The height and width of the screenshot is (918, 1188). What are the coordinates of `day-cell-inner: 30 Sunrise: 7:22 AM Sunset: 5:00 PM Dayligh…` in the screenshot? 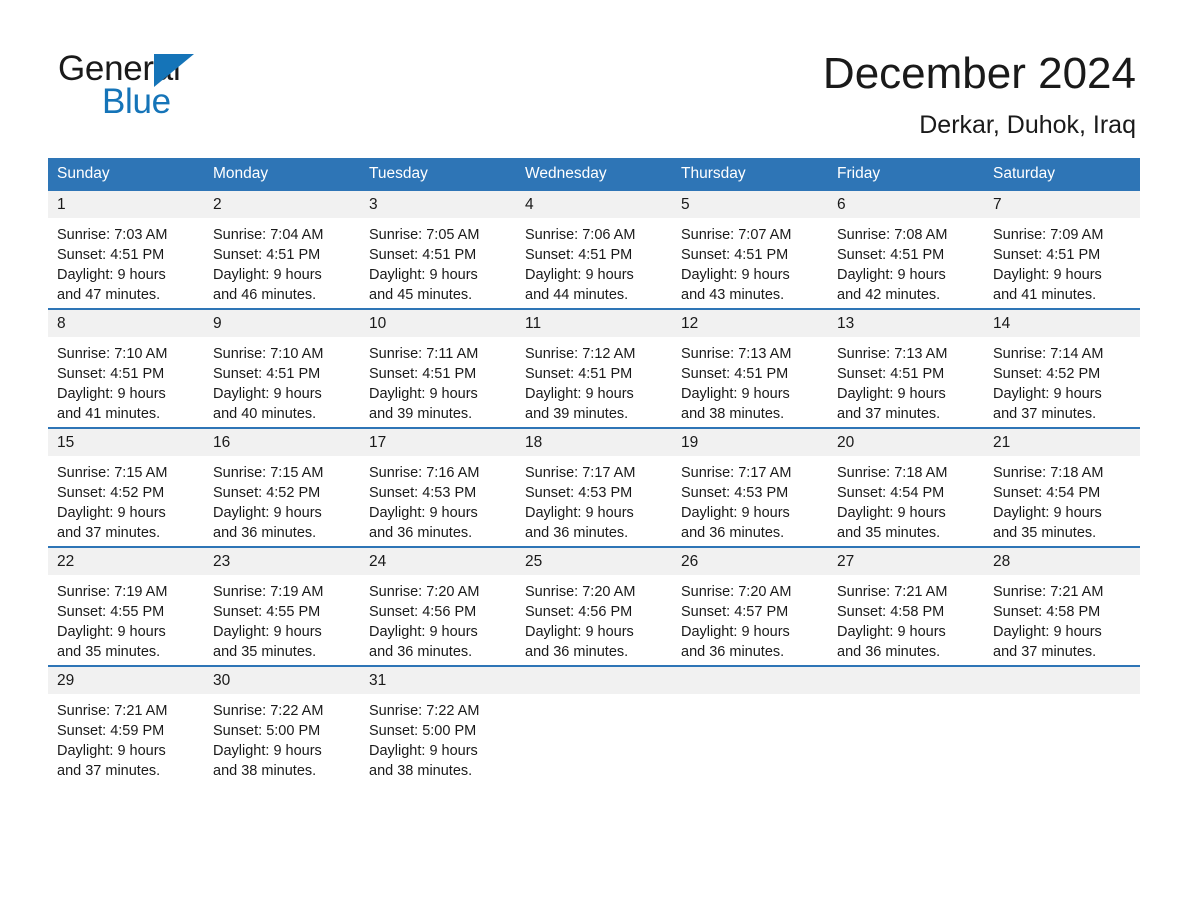 It's located at (282, 725).